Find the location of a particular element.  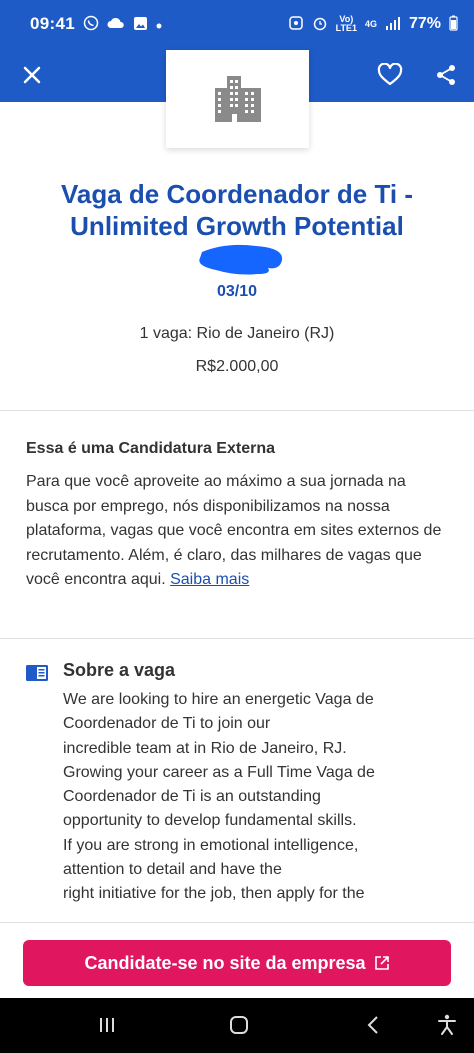

dot-icon is located at coordinates (159, 24).